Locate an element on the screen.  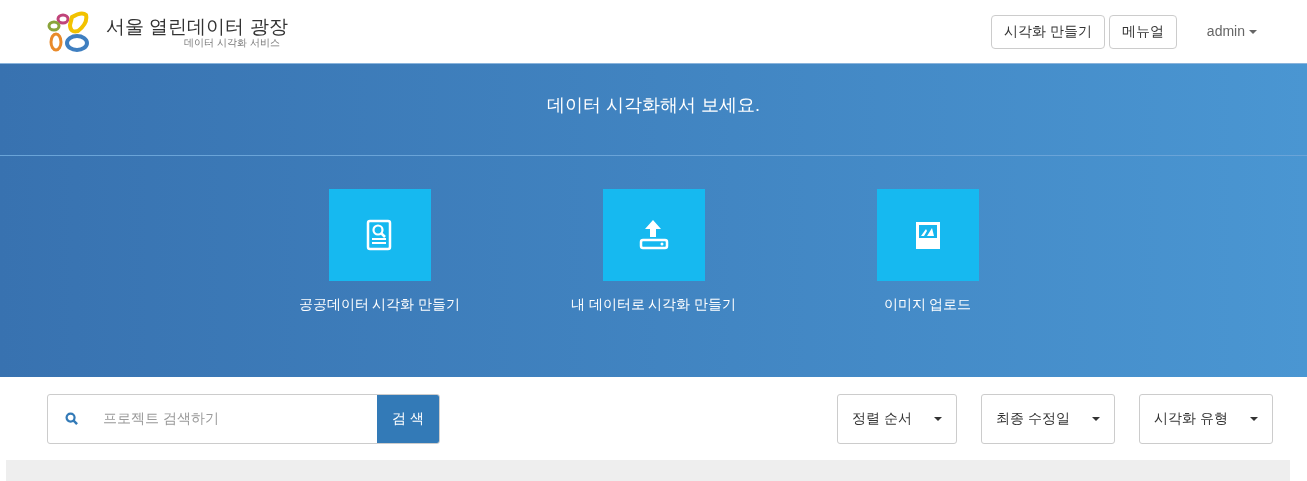
search-button: 검 색 is located at coordinates (408, 418).